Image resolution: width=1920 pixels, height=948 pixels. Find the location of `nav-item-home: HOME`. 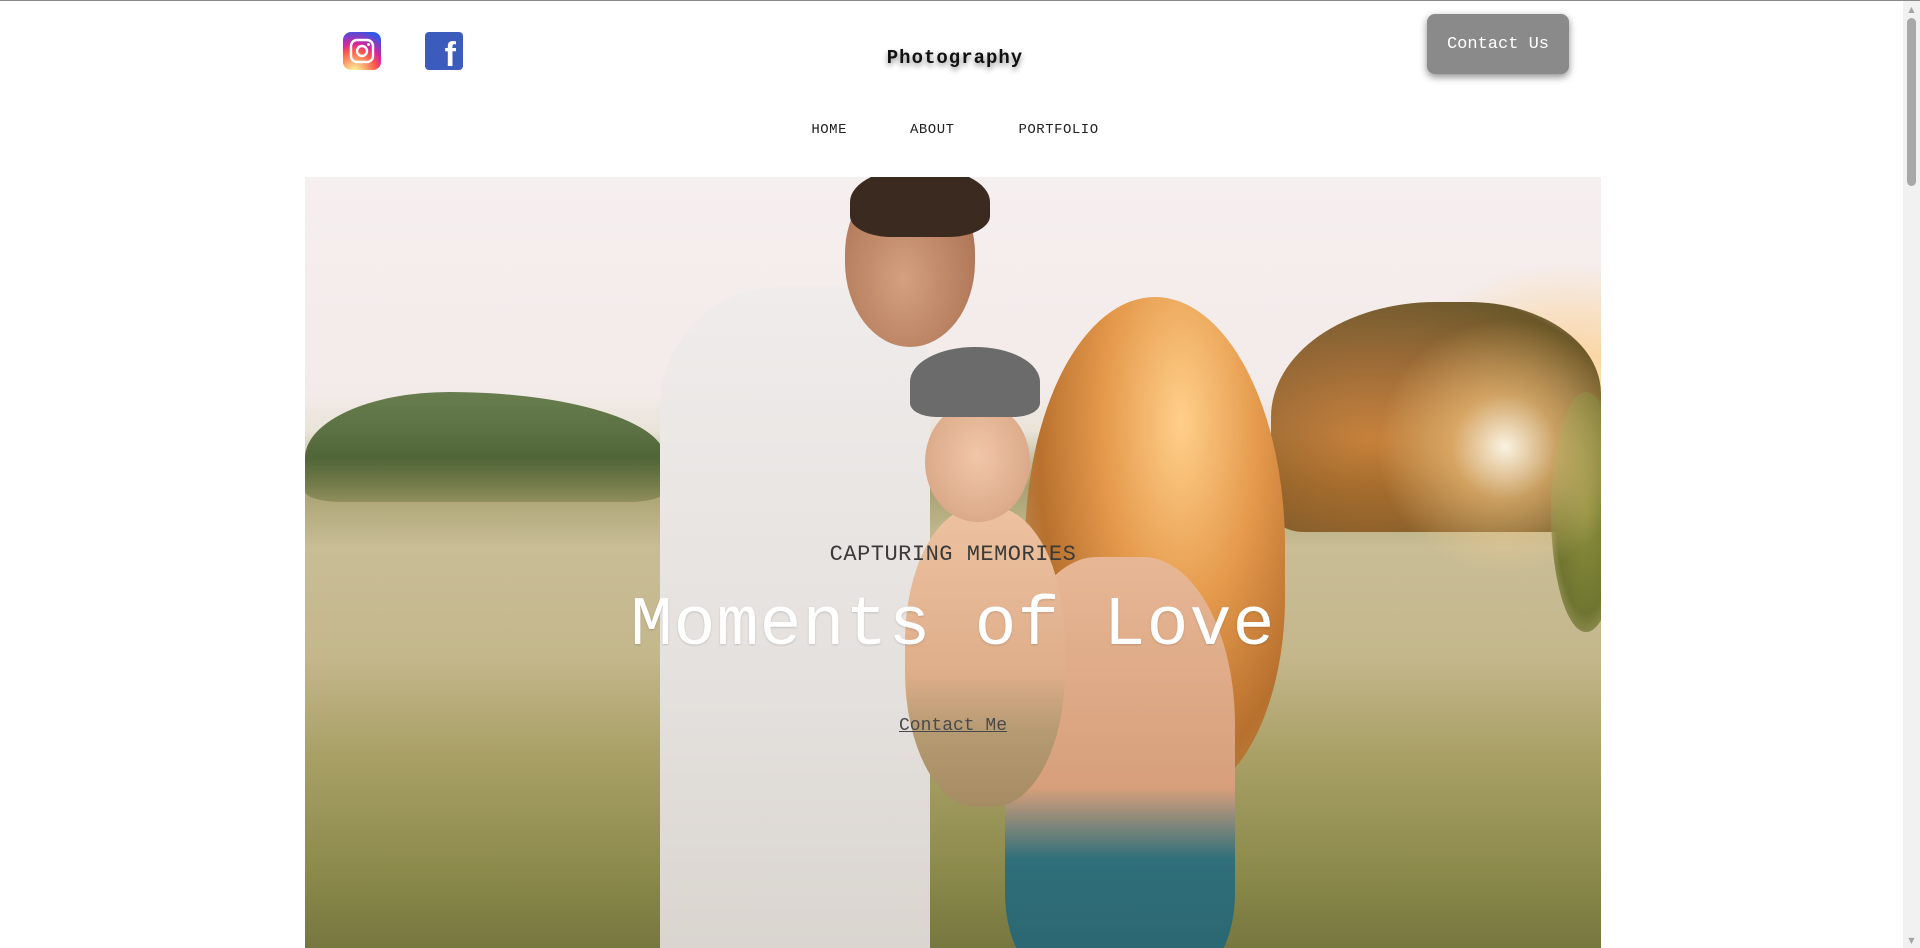

nav-item-home: HOME is located at coordinates (829, 130).